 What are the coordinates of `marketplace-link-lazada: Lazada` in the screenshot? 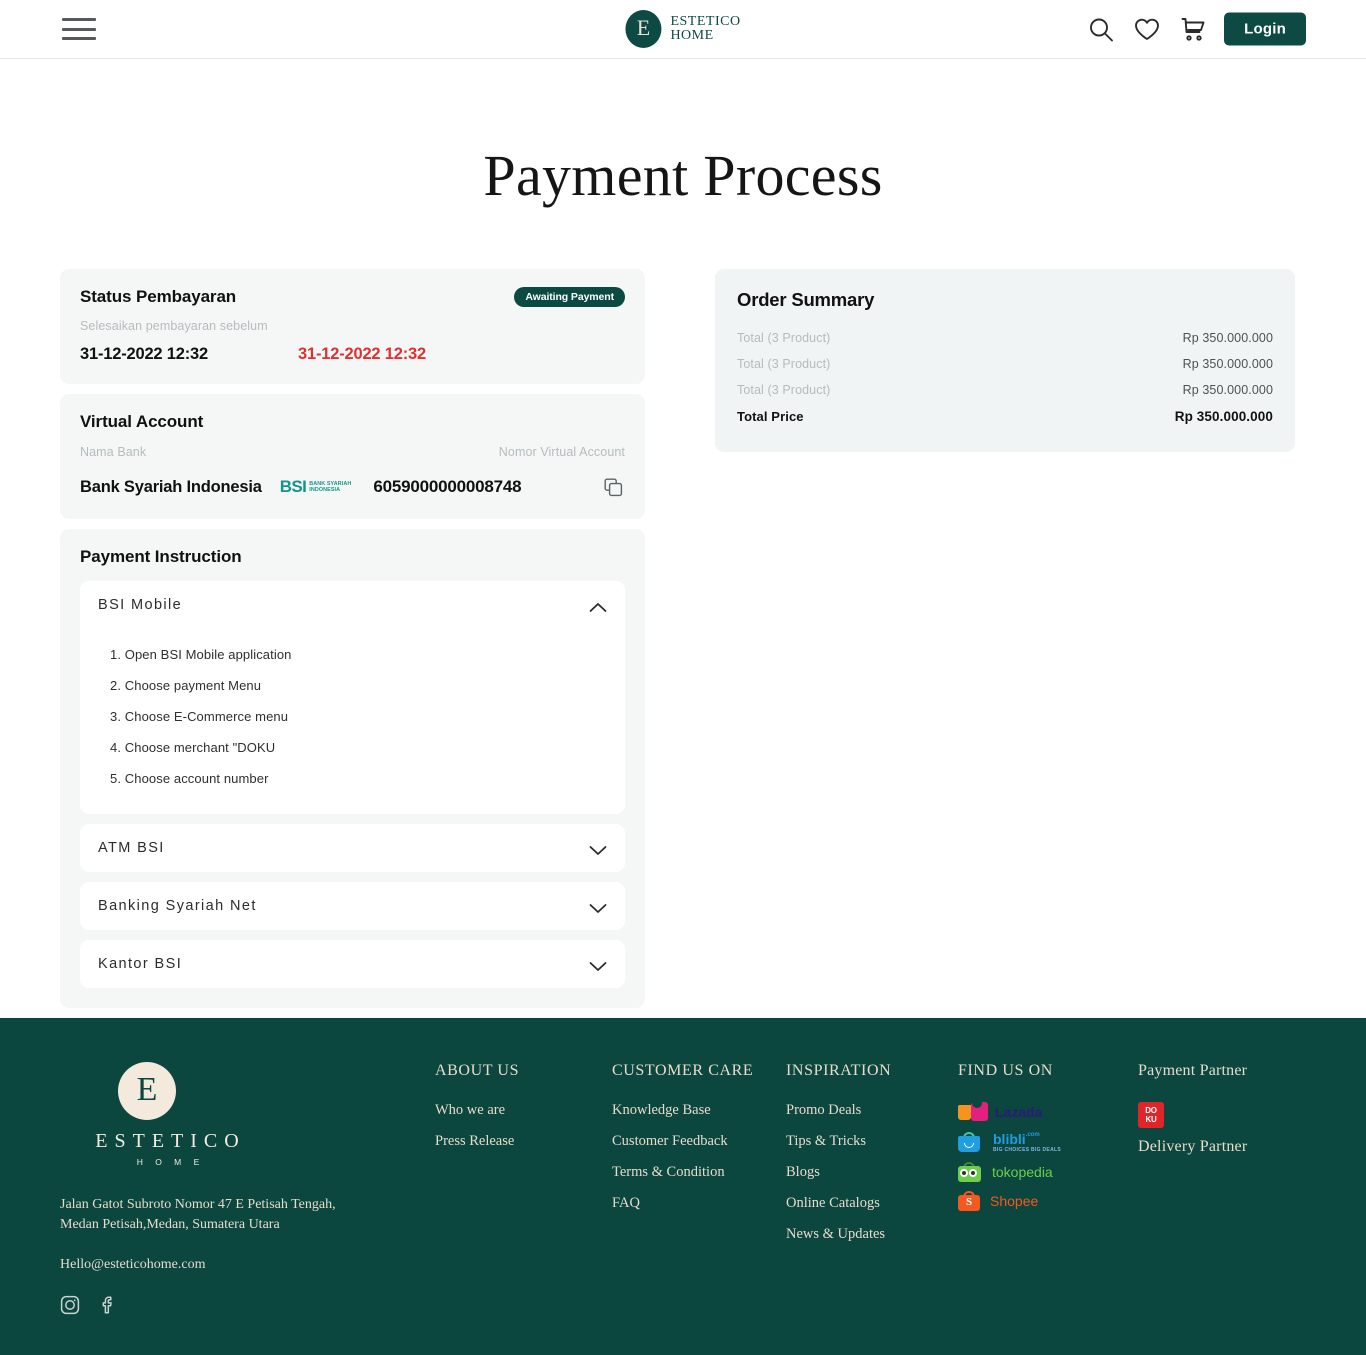 It's located at (1048, 1112).